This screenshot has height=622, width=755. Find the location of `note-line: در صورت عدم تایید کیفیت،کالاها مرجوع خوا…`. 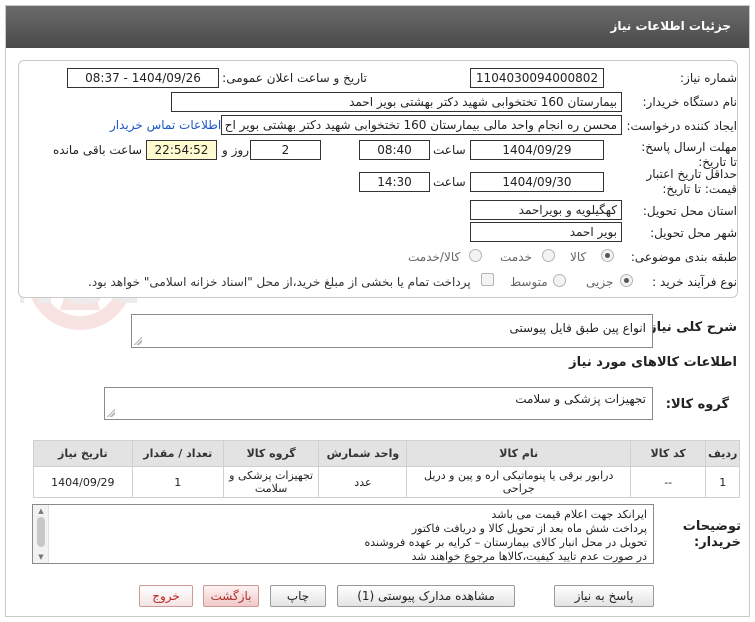

note-line: در صورت عدم تایید کیفیت،کالاها مرجوع خوا… is located at coordinates (529, 556).